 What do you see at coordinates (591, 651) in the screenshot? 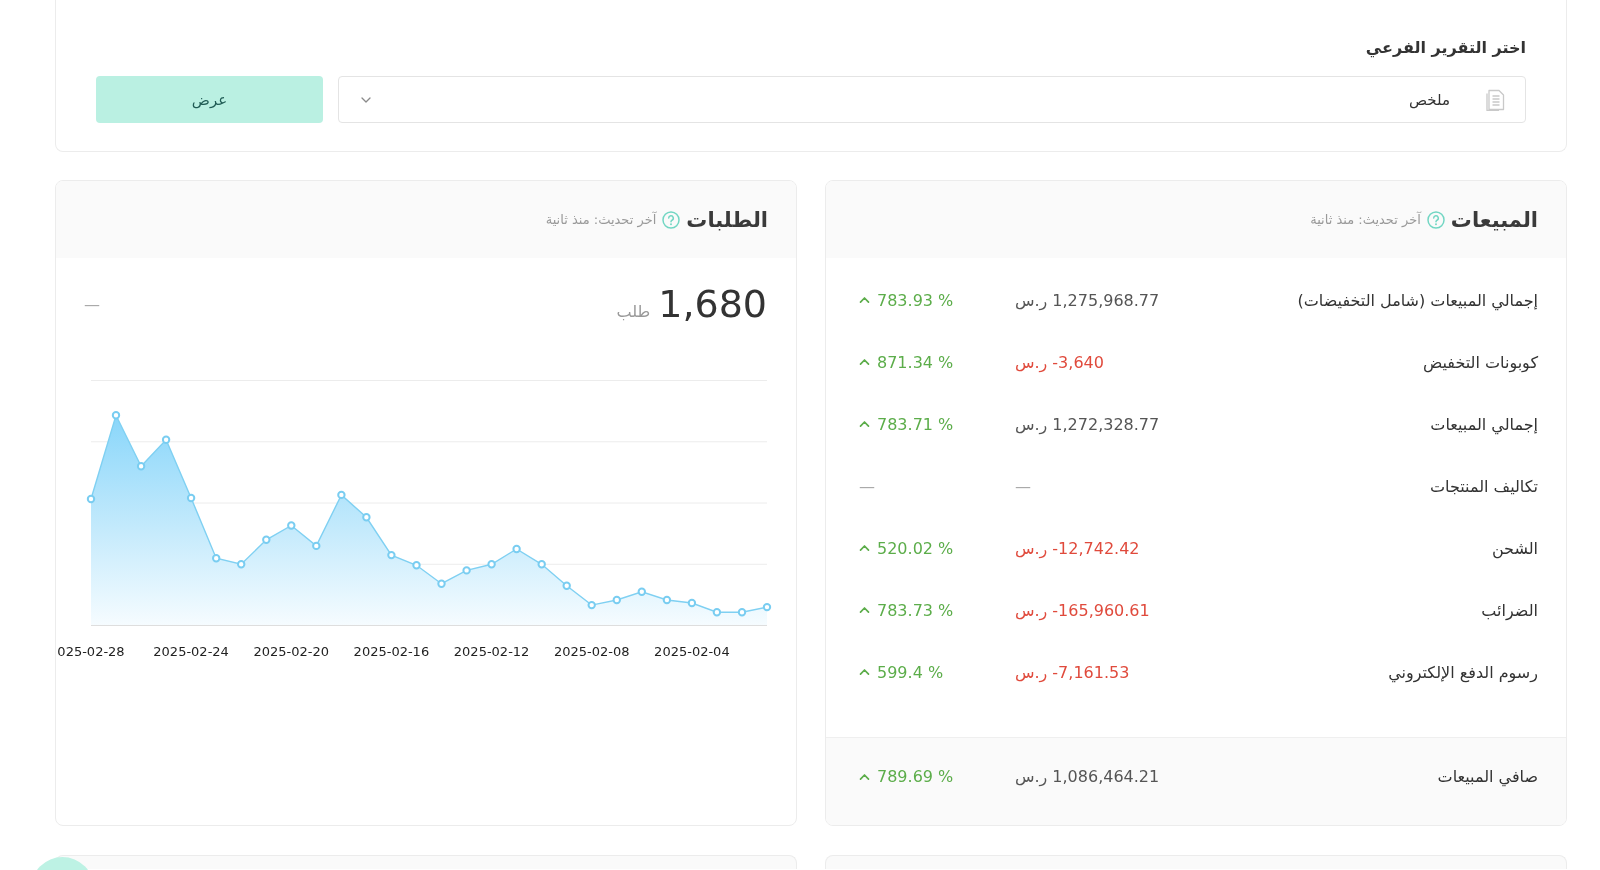
I see `axis-label: 2025-02-08` at bounding box center [591, 651].